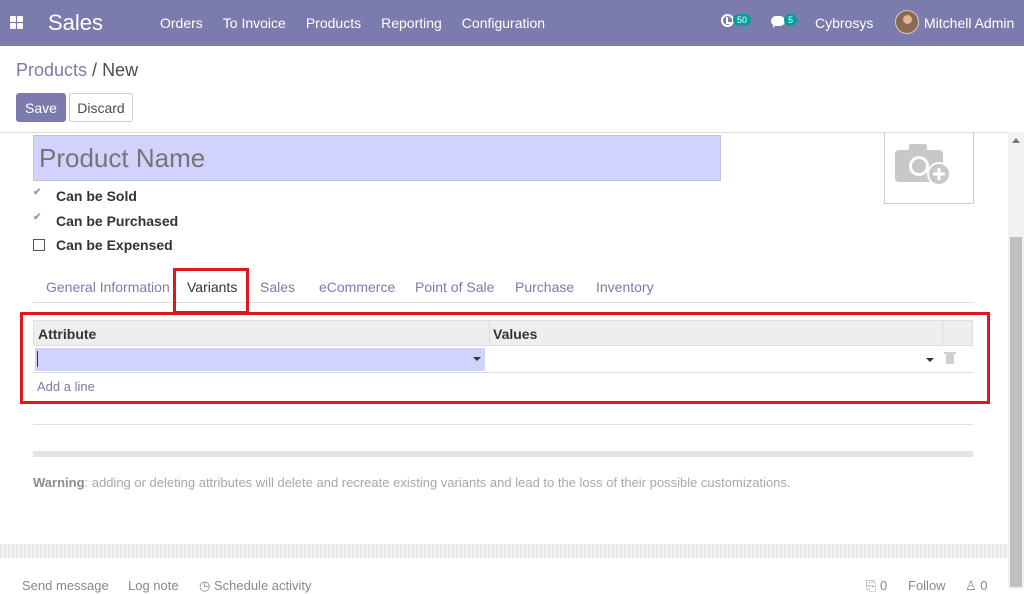 This screenshot has width=1024, height=594. I want to click on chat-icon, so click(778, 22).